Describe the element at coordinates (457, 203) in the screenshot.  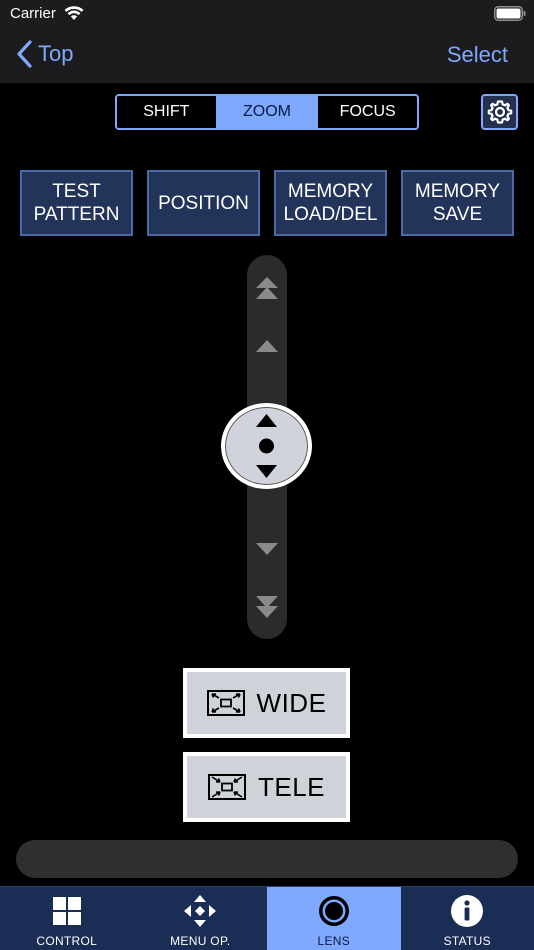
I see `memory-save-button: MEMORY SAVE` at that location.